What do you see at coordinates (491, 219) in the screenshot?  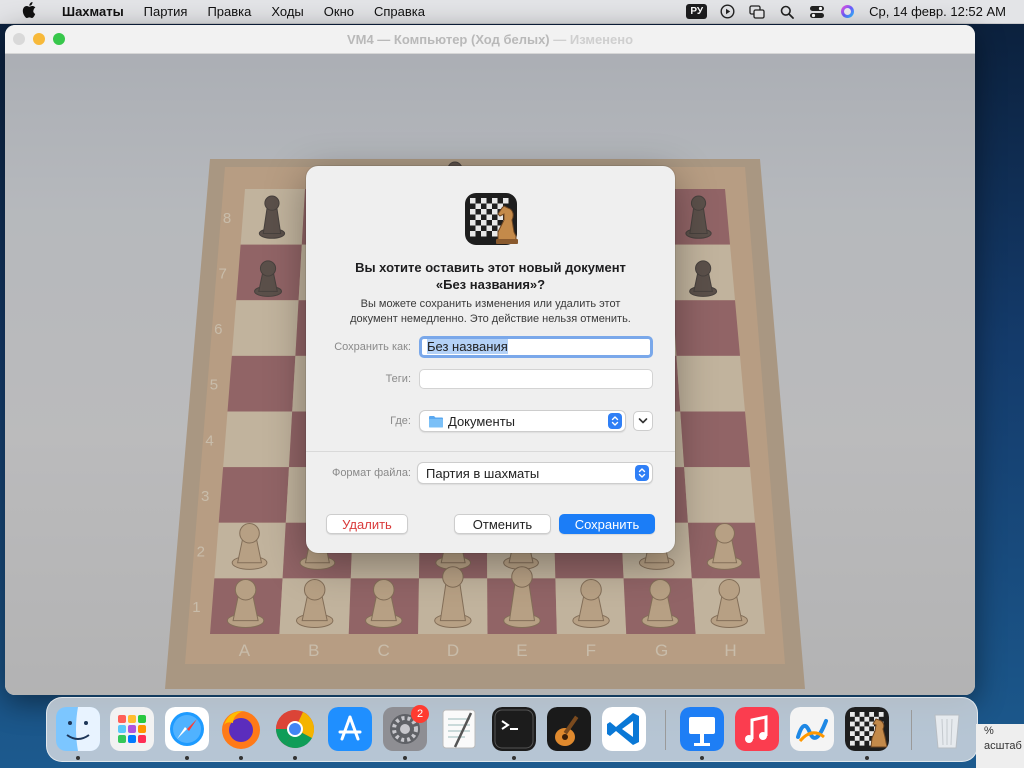 I see `chess-app-icon` at bounding box center [491, 219].